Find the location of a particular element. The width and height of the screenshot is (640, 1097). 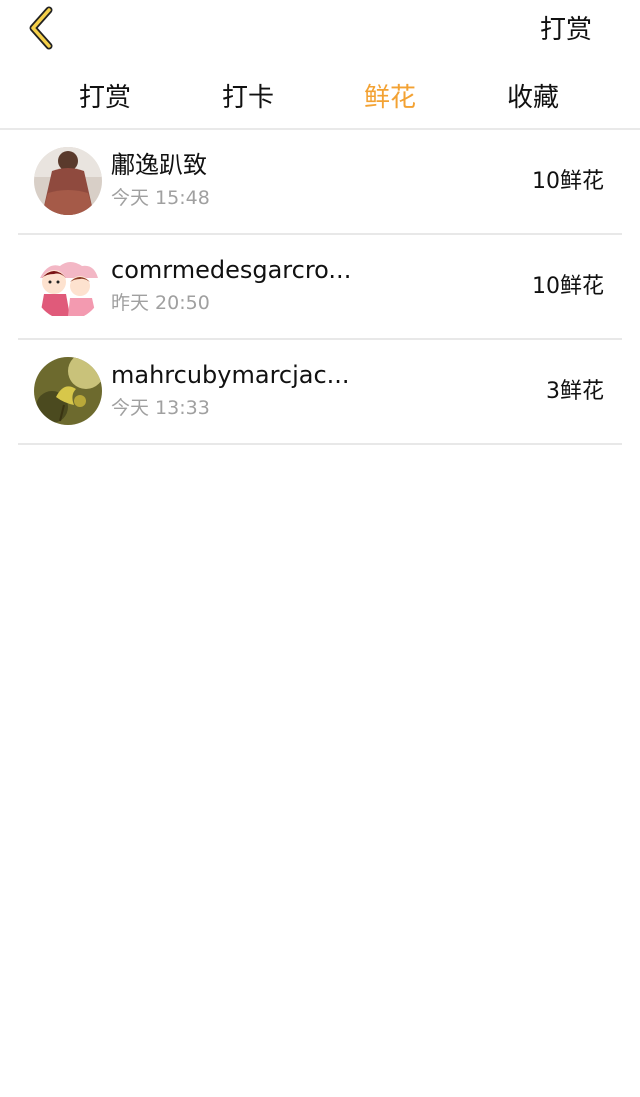

timestamp: 今天 13:33 is located at coordinates (160, 408).